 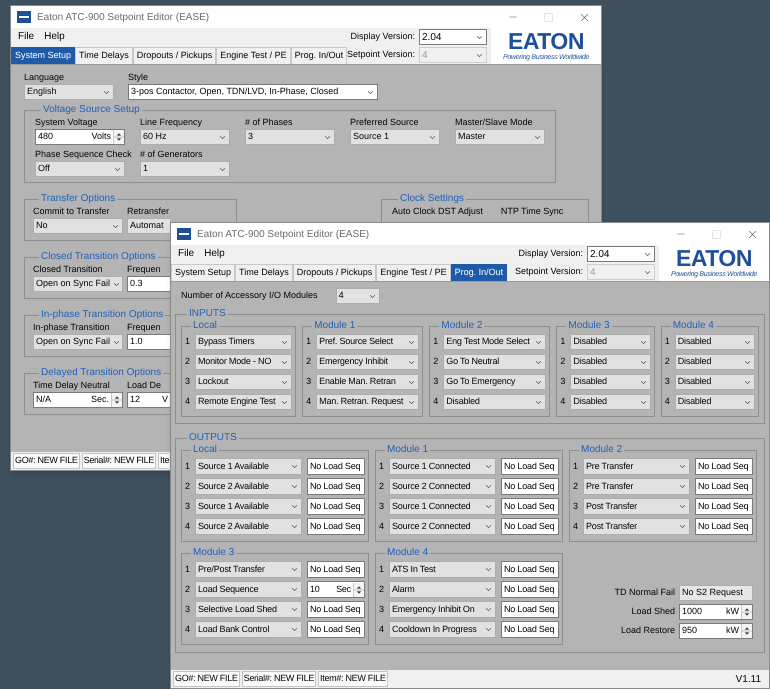 What do you see at coordinates (494, 362) in the screenshot?
I see `dropdown: Go To Neutral` at bounding box center [494, 362].